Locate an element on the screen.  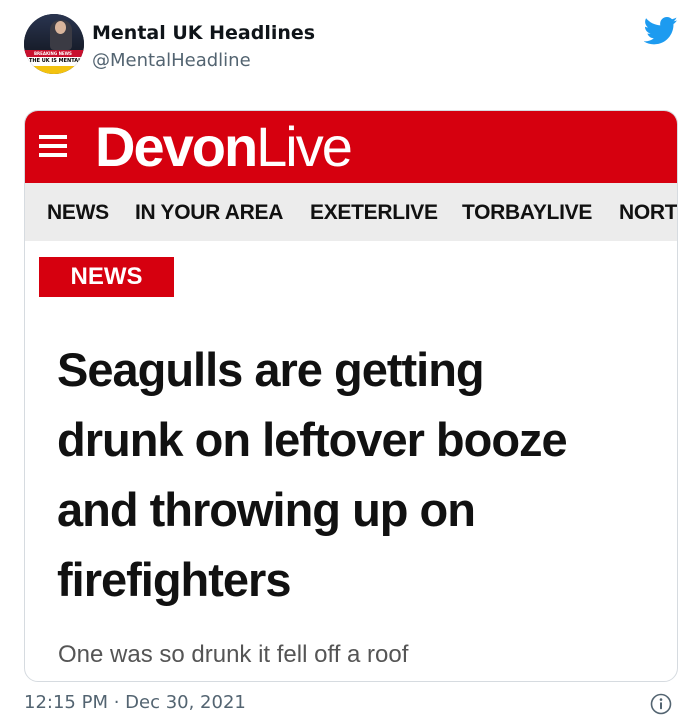
avatar: BREAKING NEWS THE UK IS MENTAL is located at coordinates (54, 44).